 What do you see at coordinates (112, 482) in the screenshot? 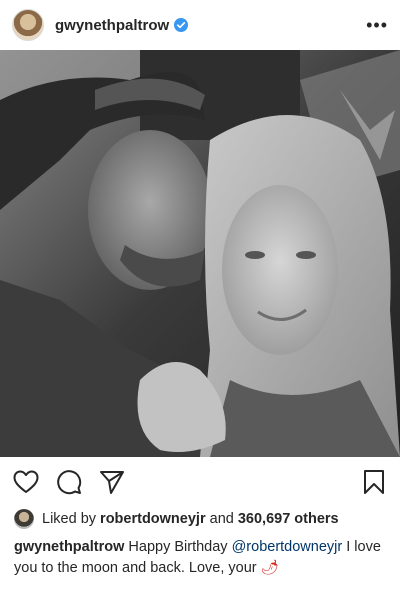
I see `share-icon` at bounding box center [112, 482].